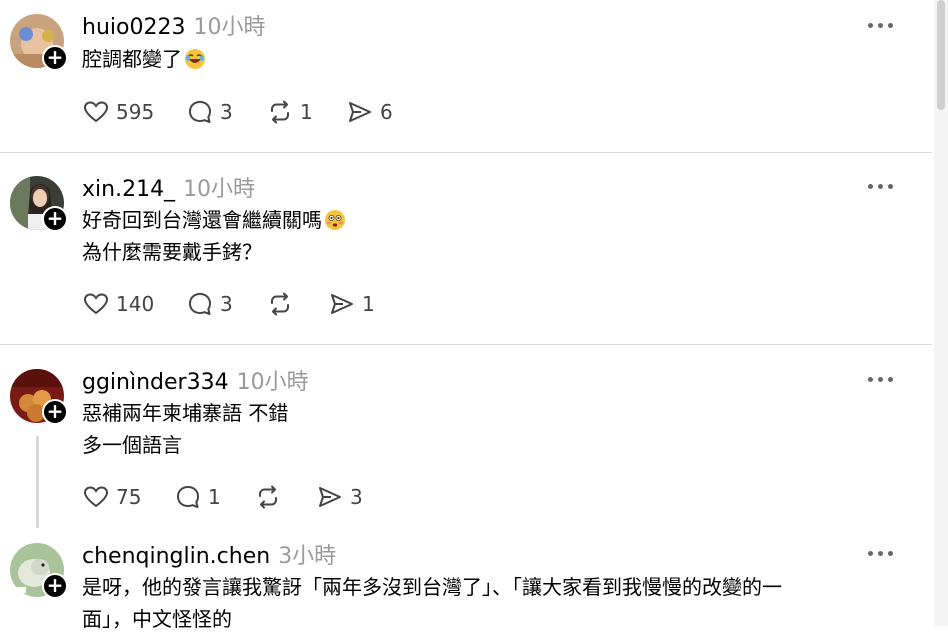  Describe the element at coordinates (941, 313) in the screenshot. I see `scrollbar-track` at that location.